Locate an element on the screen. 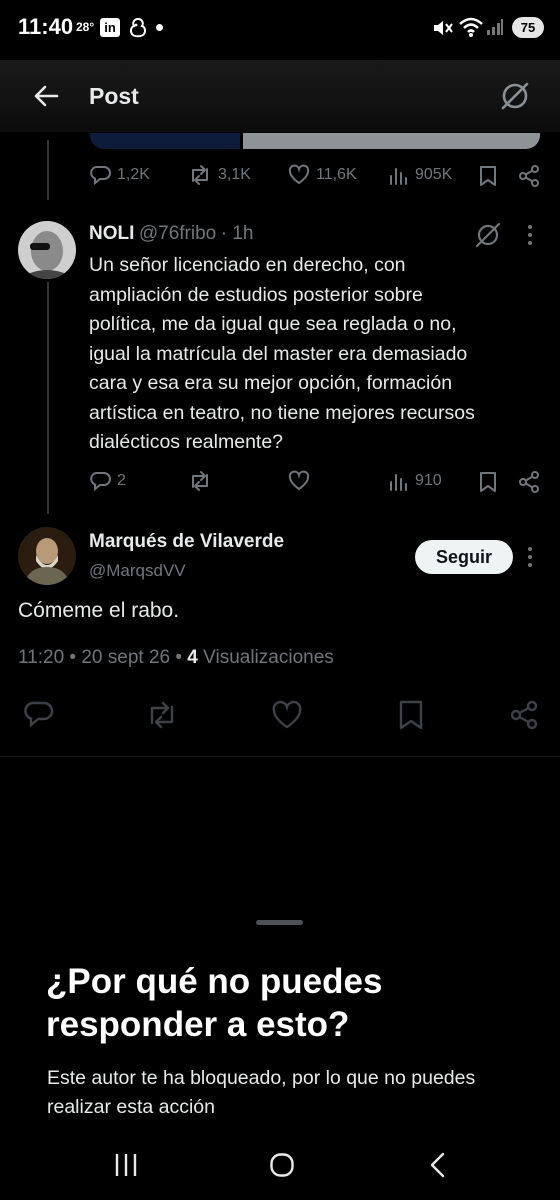 The height and width of the screenshot is (1200, 560). views-count: 910 is located at coordinates (428, 480).